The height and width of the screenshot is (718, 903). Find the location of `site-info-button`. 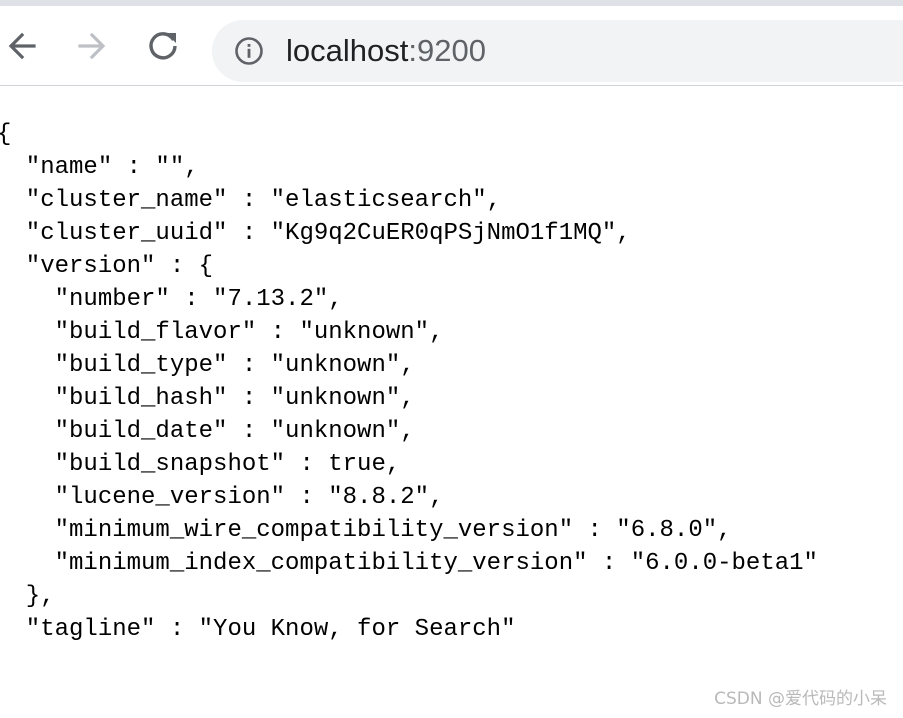

site-info-button is located at coordinates (249, 51).